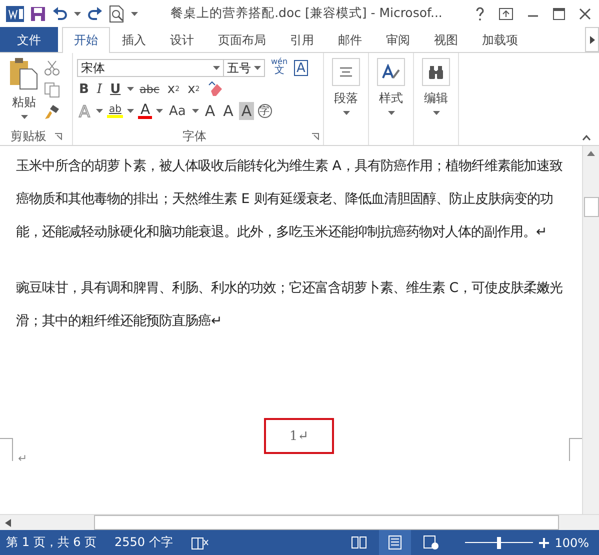  I want to click on underline-button: U, so click(115, 89).